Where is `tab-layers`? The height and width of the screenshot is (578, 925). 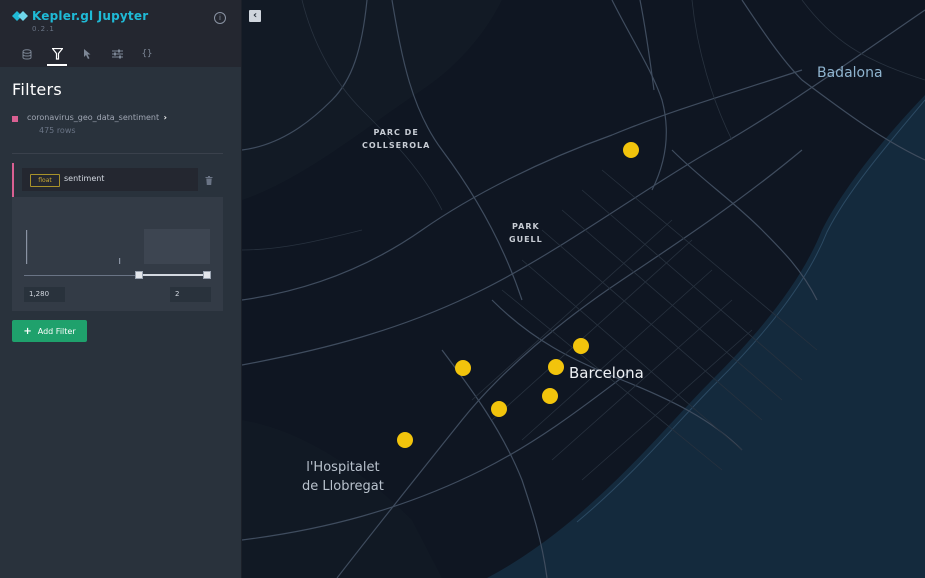 tab-layers is located at coordinates (27, 54).